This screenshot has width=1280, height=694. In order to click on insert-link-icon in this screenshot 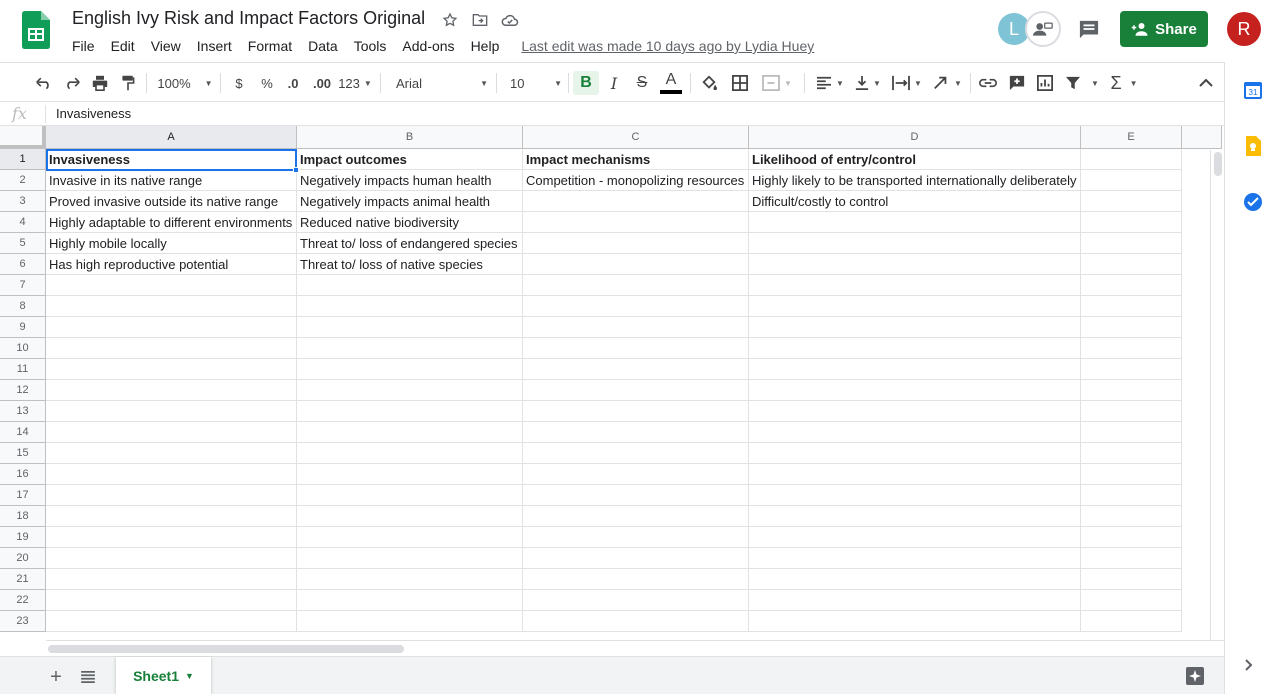, I will do `click(988, 83)`.